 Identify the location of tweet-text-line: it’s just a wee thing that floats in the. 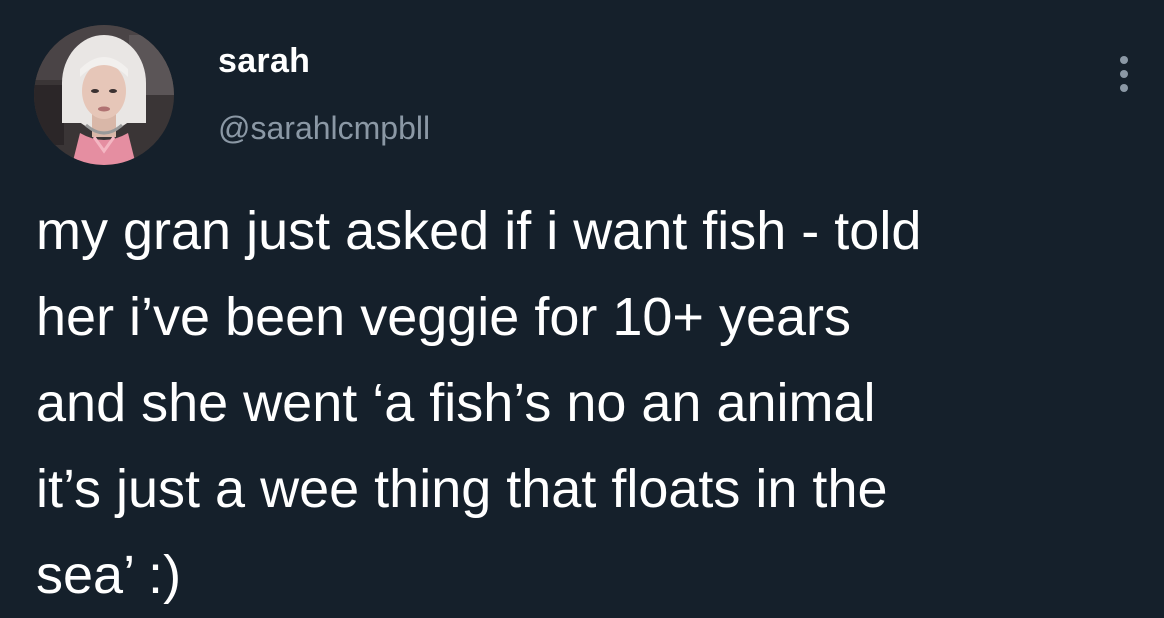
(462, 489).